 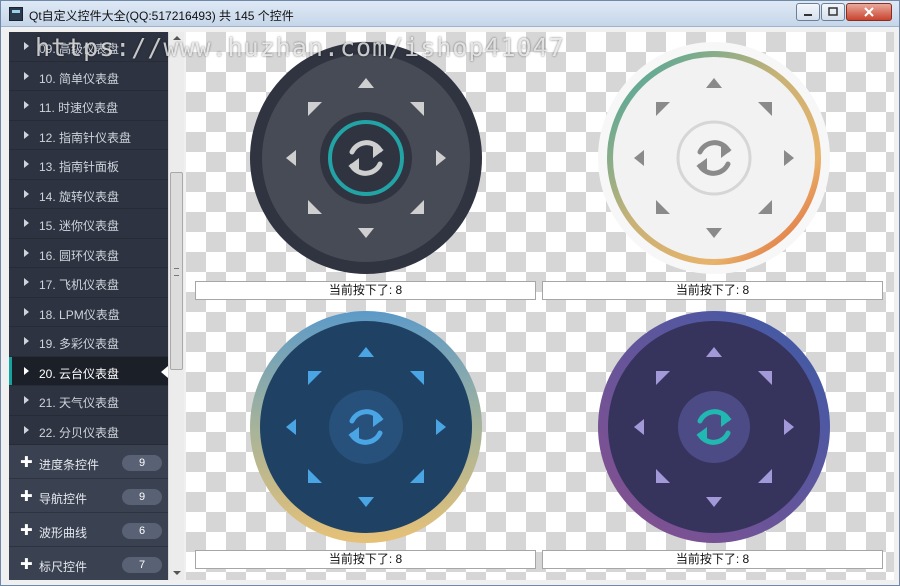 I want to click on sidebar-item-09: 09. 高级仪表盘, so click(x=88, y=47).